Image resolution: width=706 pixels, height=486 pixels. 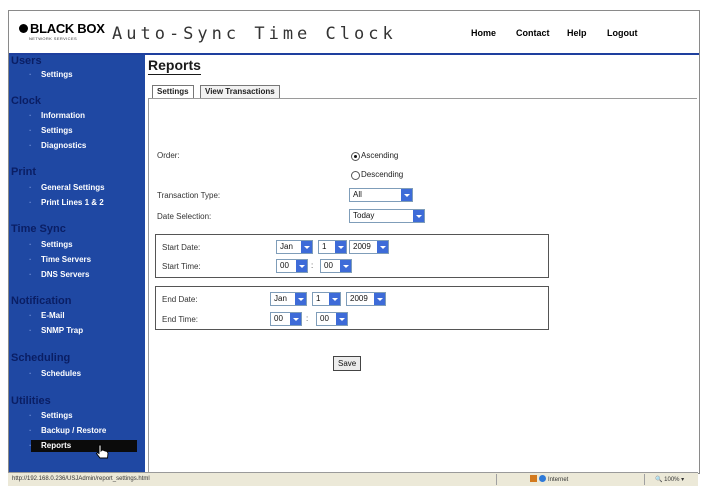 I want to click on end-year-select: 2009, so click(x=366, y=299).